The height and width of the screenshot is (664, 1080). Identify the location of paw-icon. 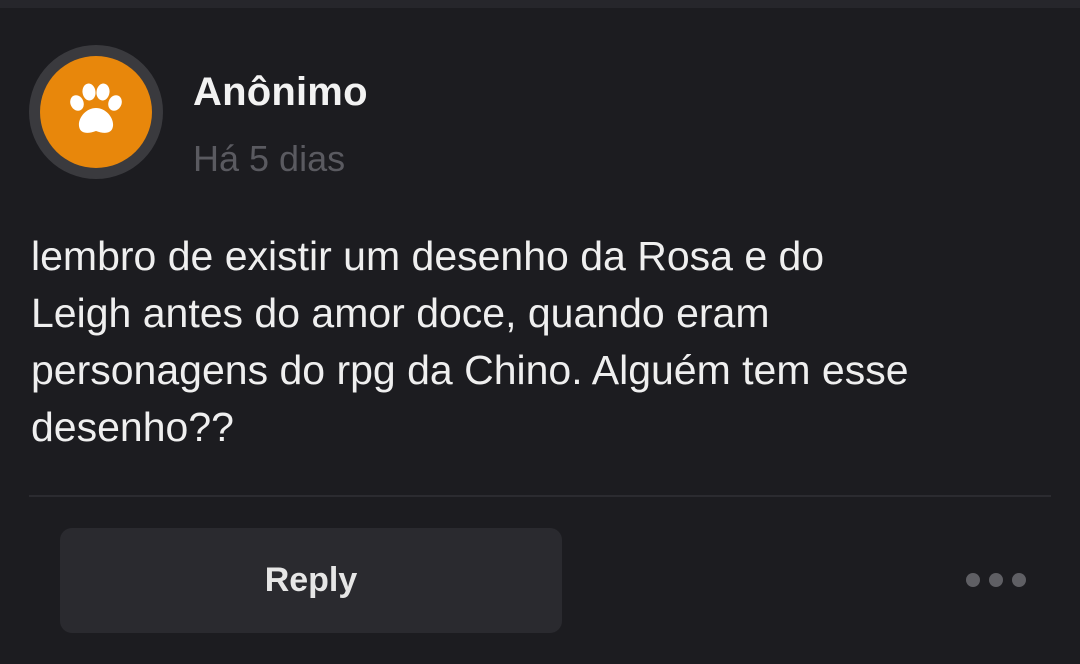
(96, 108).